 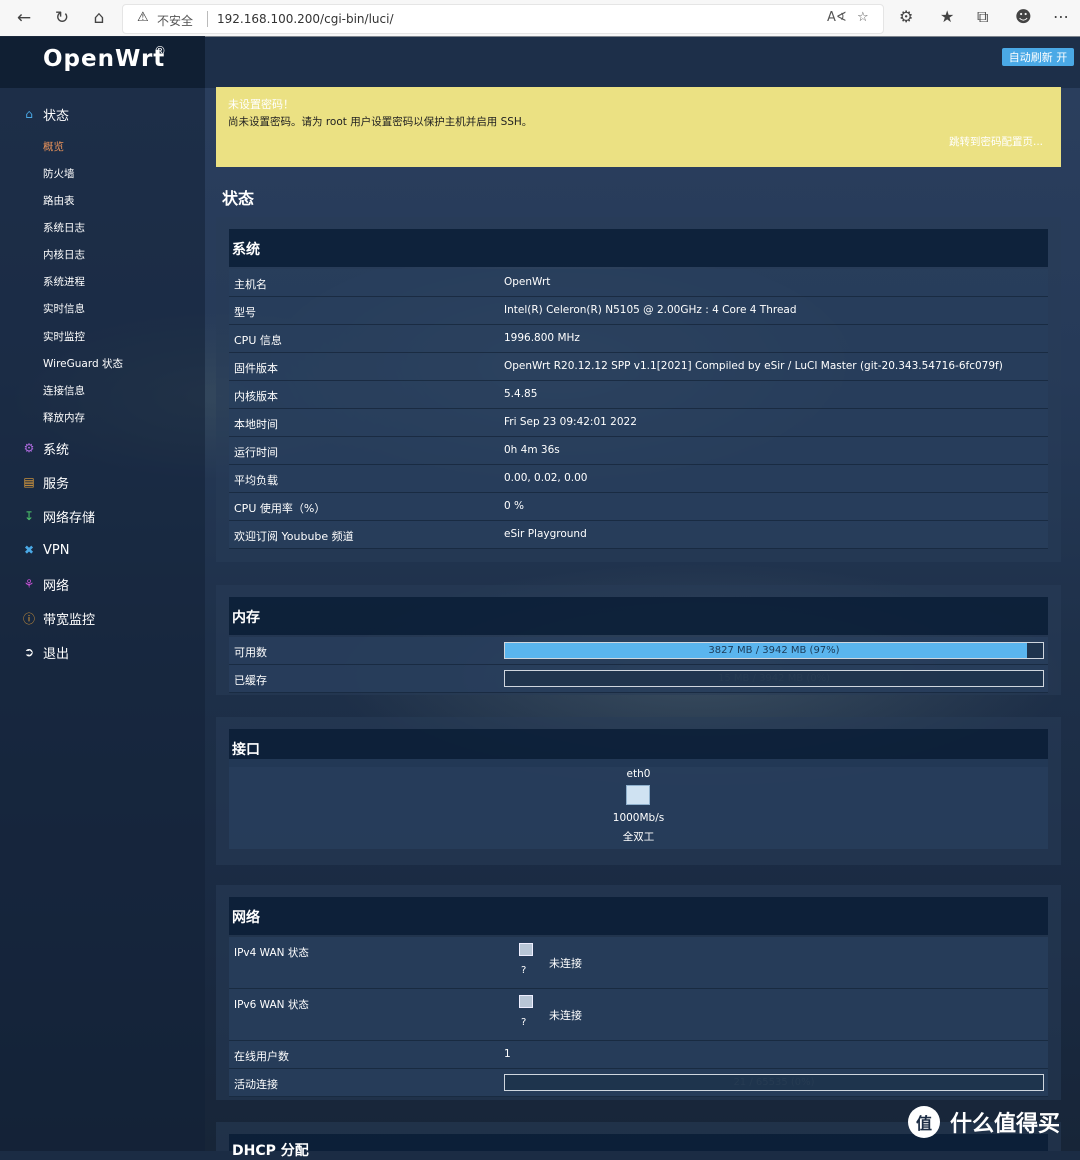 I want to click on interface-card: eth0 1000Mb/s 全双工, so click(x=638, y=804).